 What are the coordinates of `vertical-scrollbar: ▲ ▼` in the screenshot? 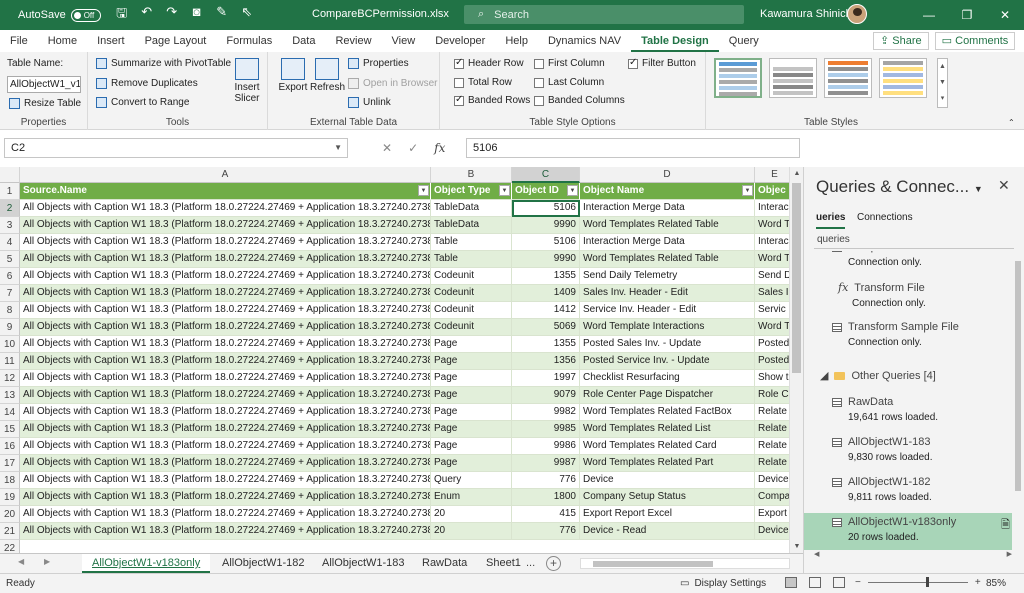 It's located at (796, 360).